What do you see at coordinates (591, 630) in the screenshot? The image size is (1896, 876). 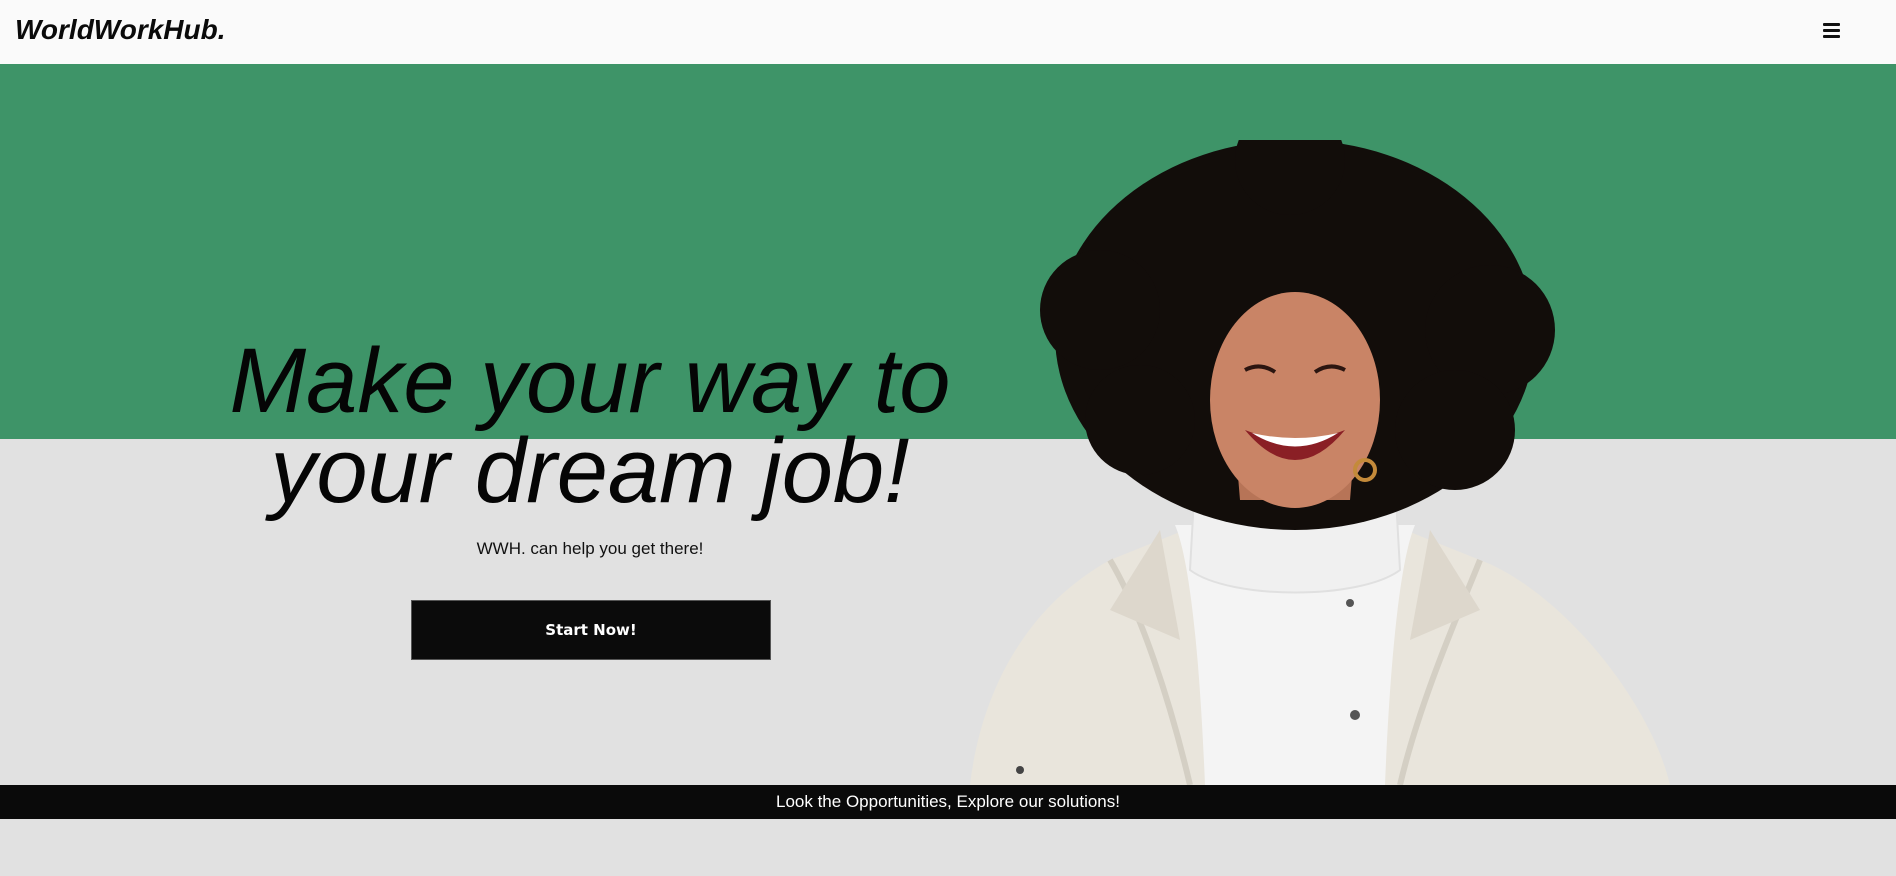 I see `start-now-button: Start Now!` at bounding box center [591, 630].